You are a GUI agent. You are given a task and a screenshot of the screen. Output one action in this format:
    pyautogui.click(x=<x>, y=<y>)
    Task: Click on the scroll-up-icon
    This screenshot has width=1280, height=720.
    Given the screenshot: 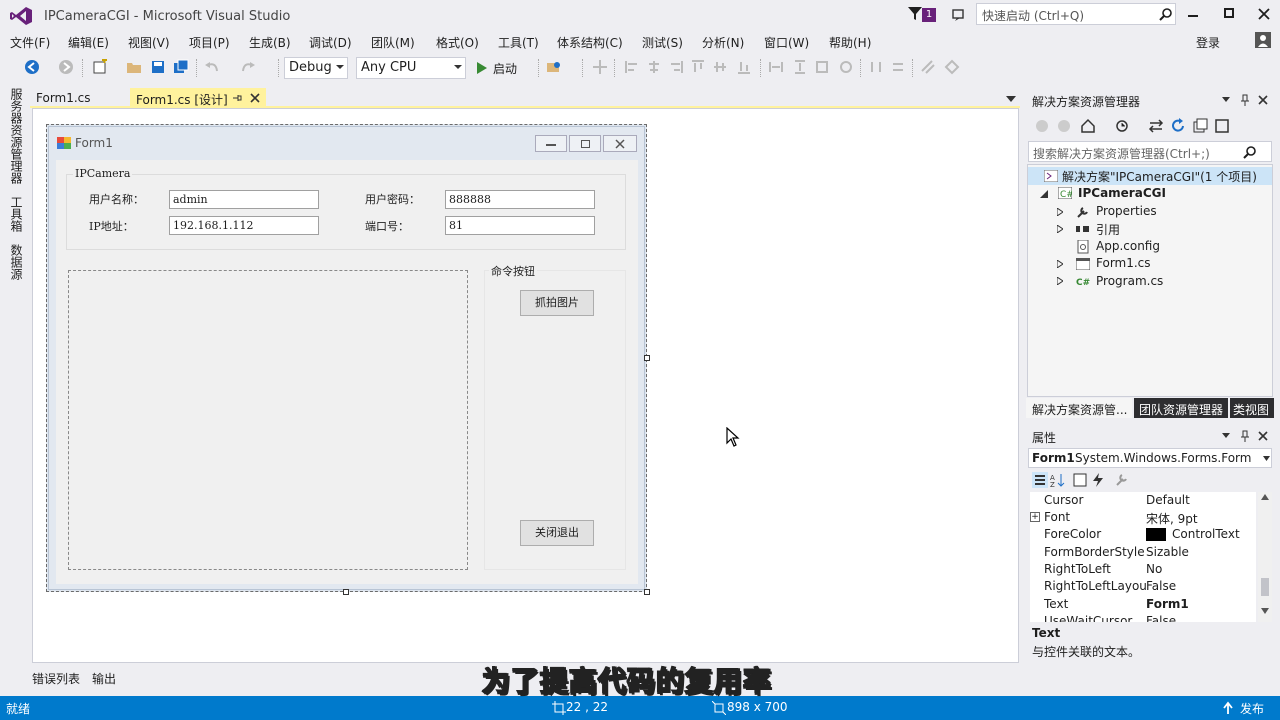 What is the action you would take?
    pyautogui.click(x=1265, y=497)
    